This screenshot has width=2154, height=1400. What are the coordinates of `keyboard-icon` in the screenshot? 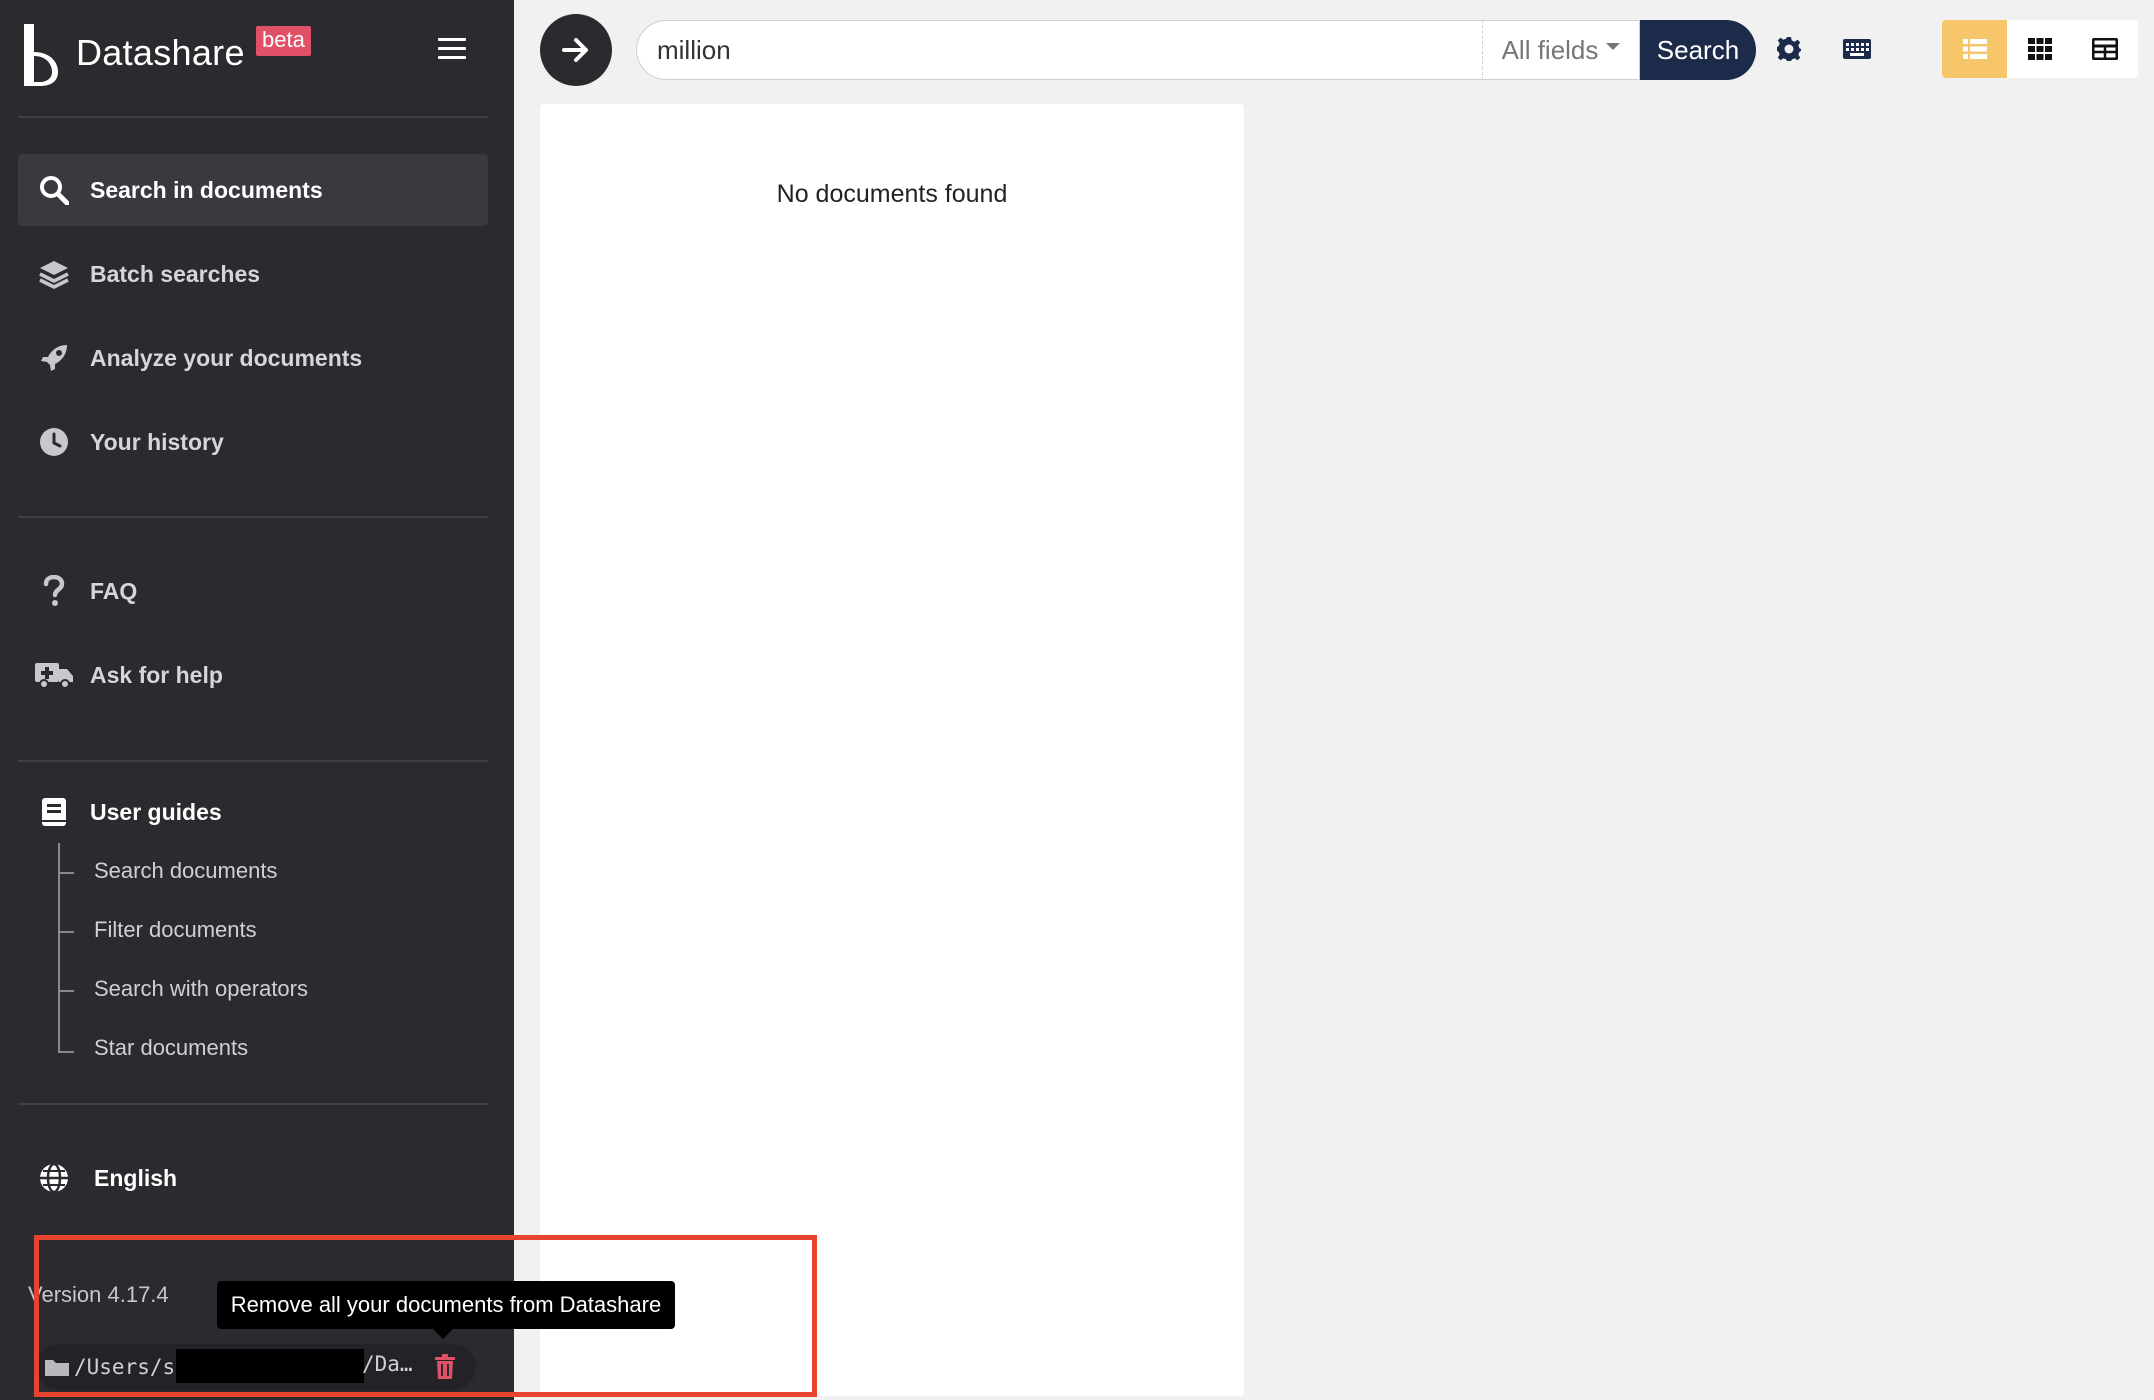 It's located at (1857, 49).